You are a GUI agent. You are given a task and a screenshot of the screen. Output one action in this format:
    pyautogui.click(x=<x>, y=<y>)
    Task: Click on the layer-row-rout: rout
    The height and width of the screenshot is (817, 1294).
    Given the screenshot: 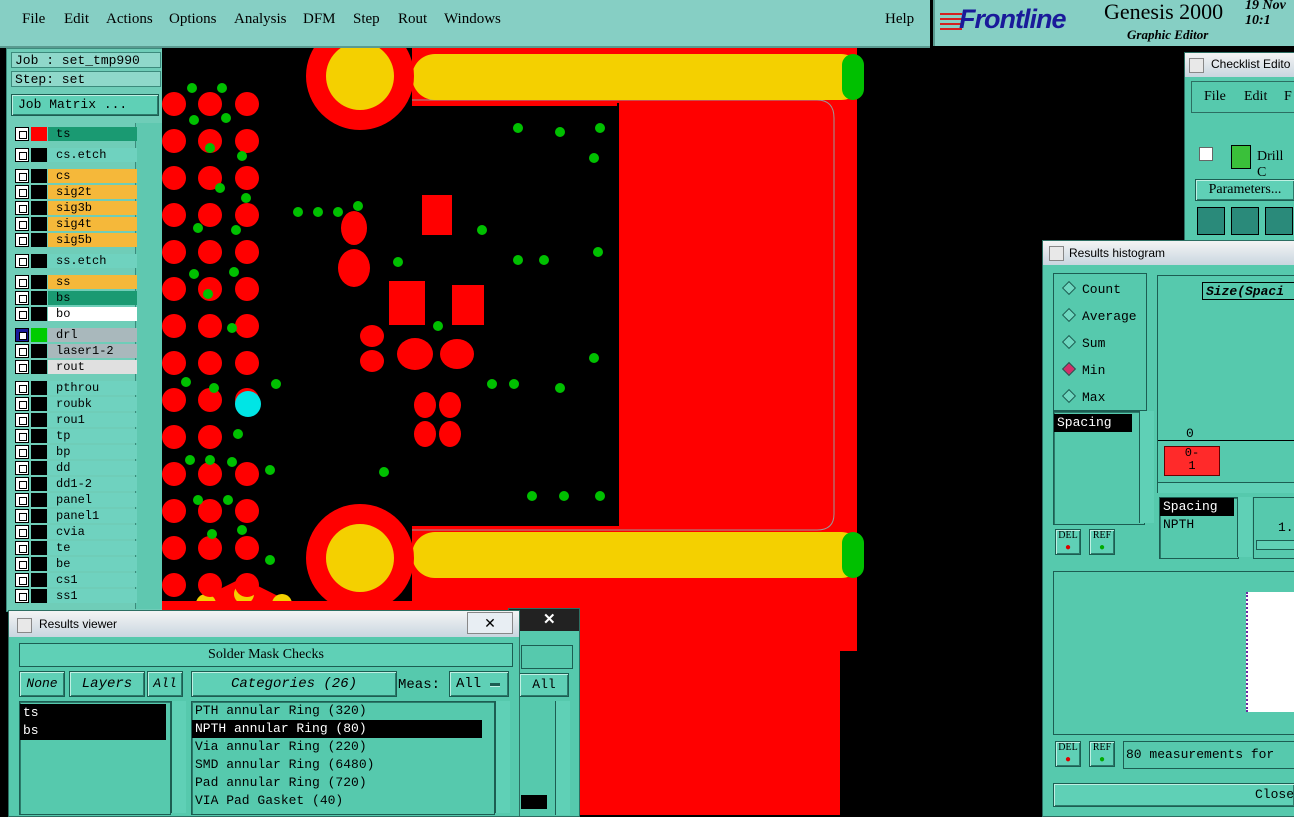 What is the action you would take?
    pyautogui.click(x=76, y=367)
    